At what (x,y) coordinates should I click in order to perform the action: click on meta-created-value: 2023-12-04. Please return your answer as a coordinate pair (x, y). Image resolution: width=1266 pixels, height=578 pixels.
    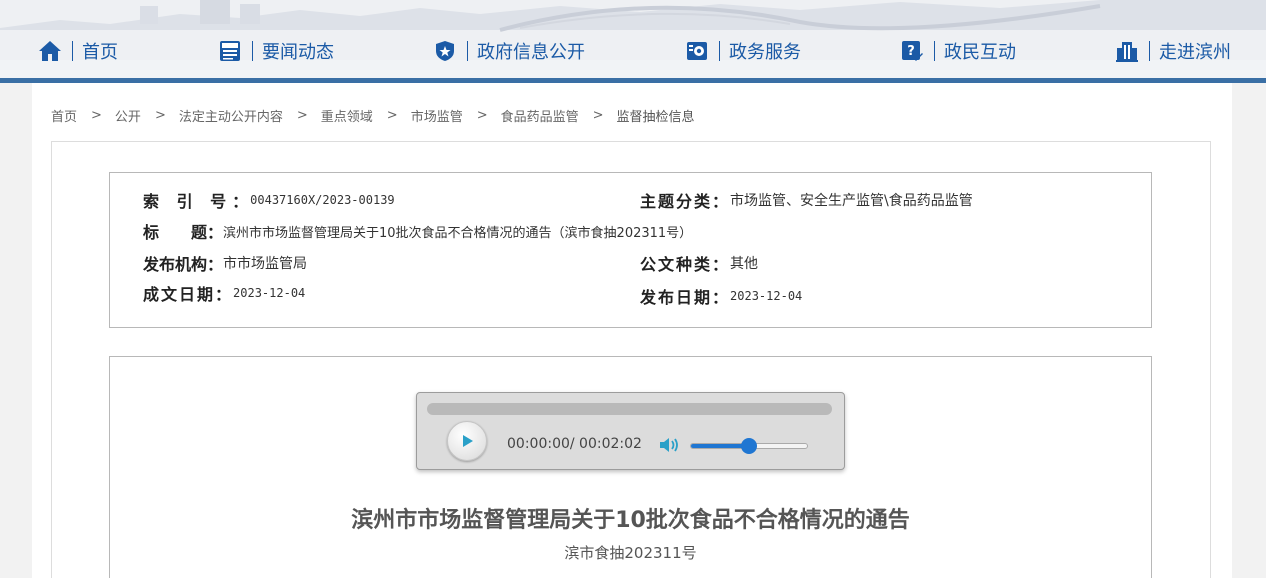
    Looking at the image, I should click on (269, 293).